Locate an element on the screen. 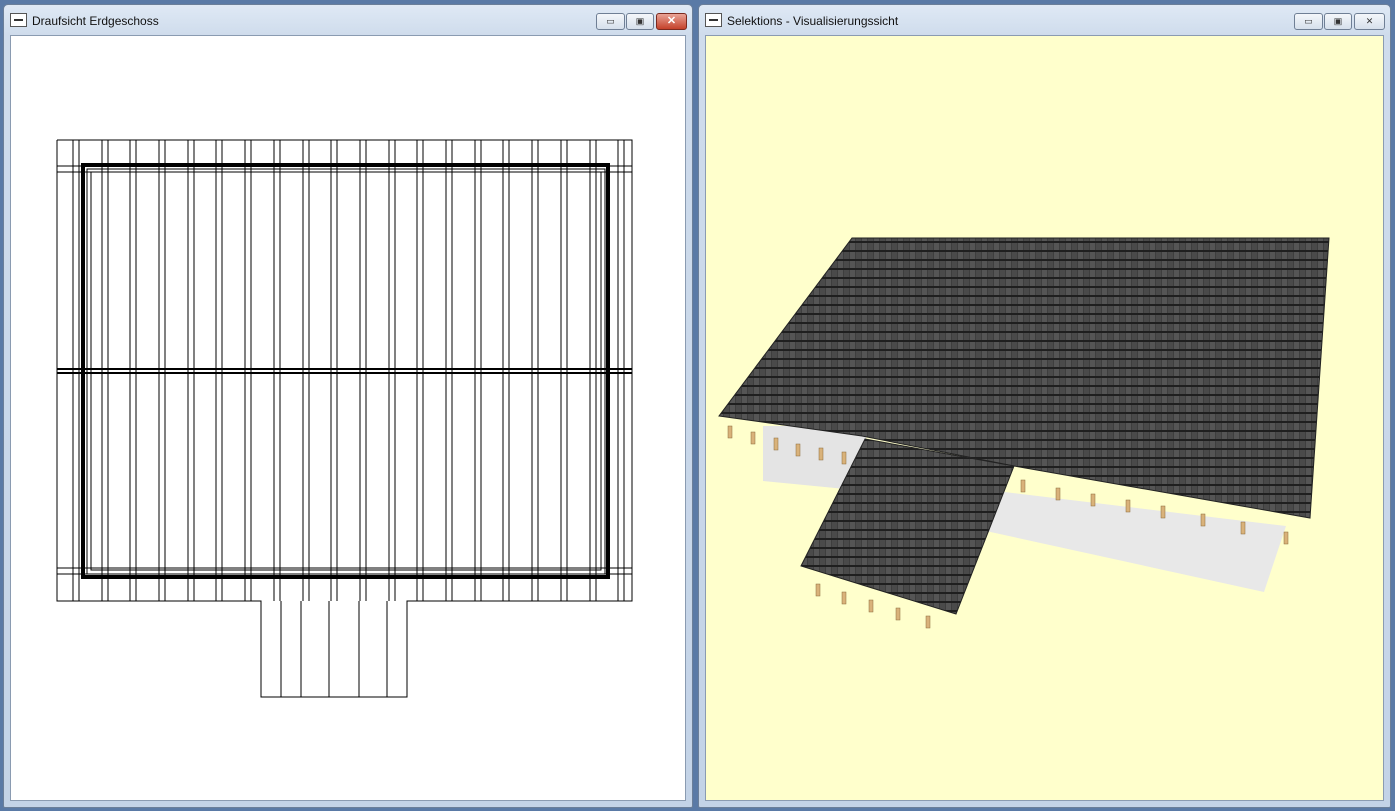 This screenshot has height=811, width=1395. title-bar: Draufsicht Erdgeschoss ▭ ▣ ✕ is located at coordinates (348, 20).